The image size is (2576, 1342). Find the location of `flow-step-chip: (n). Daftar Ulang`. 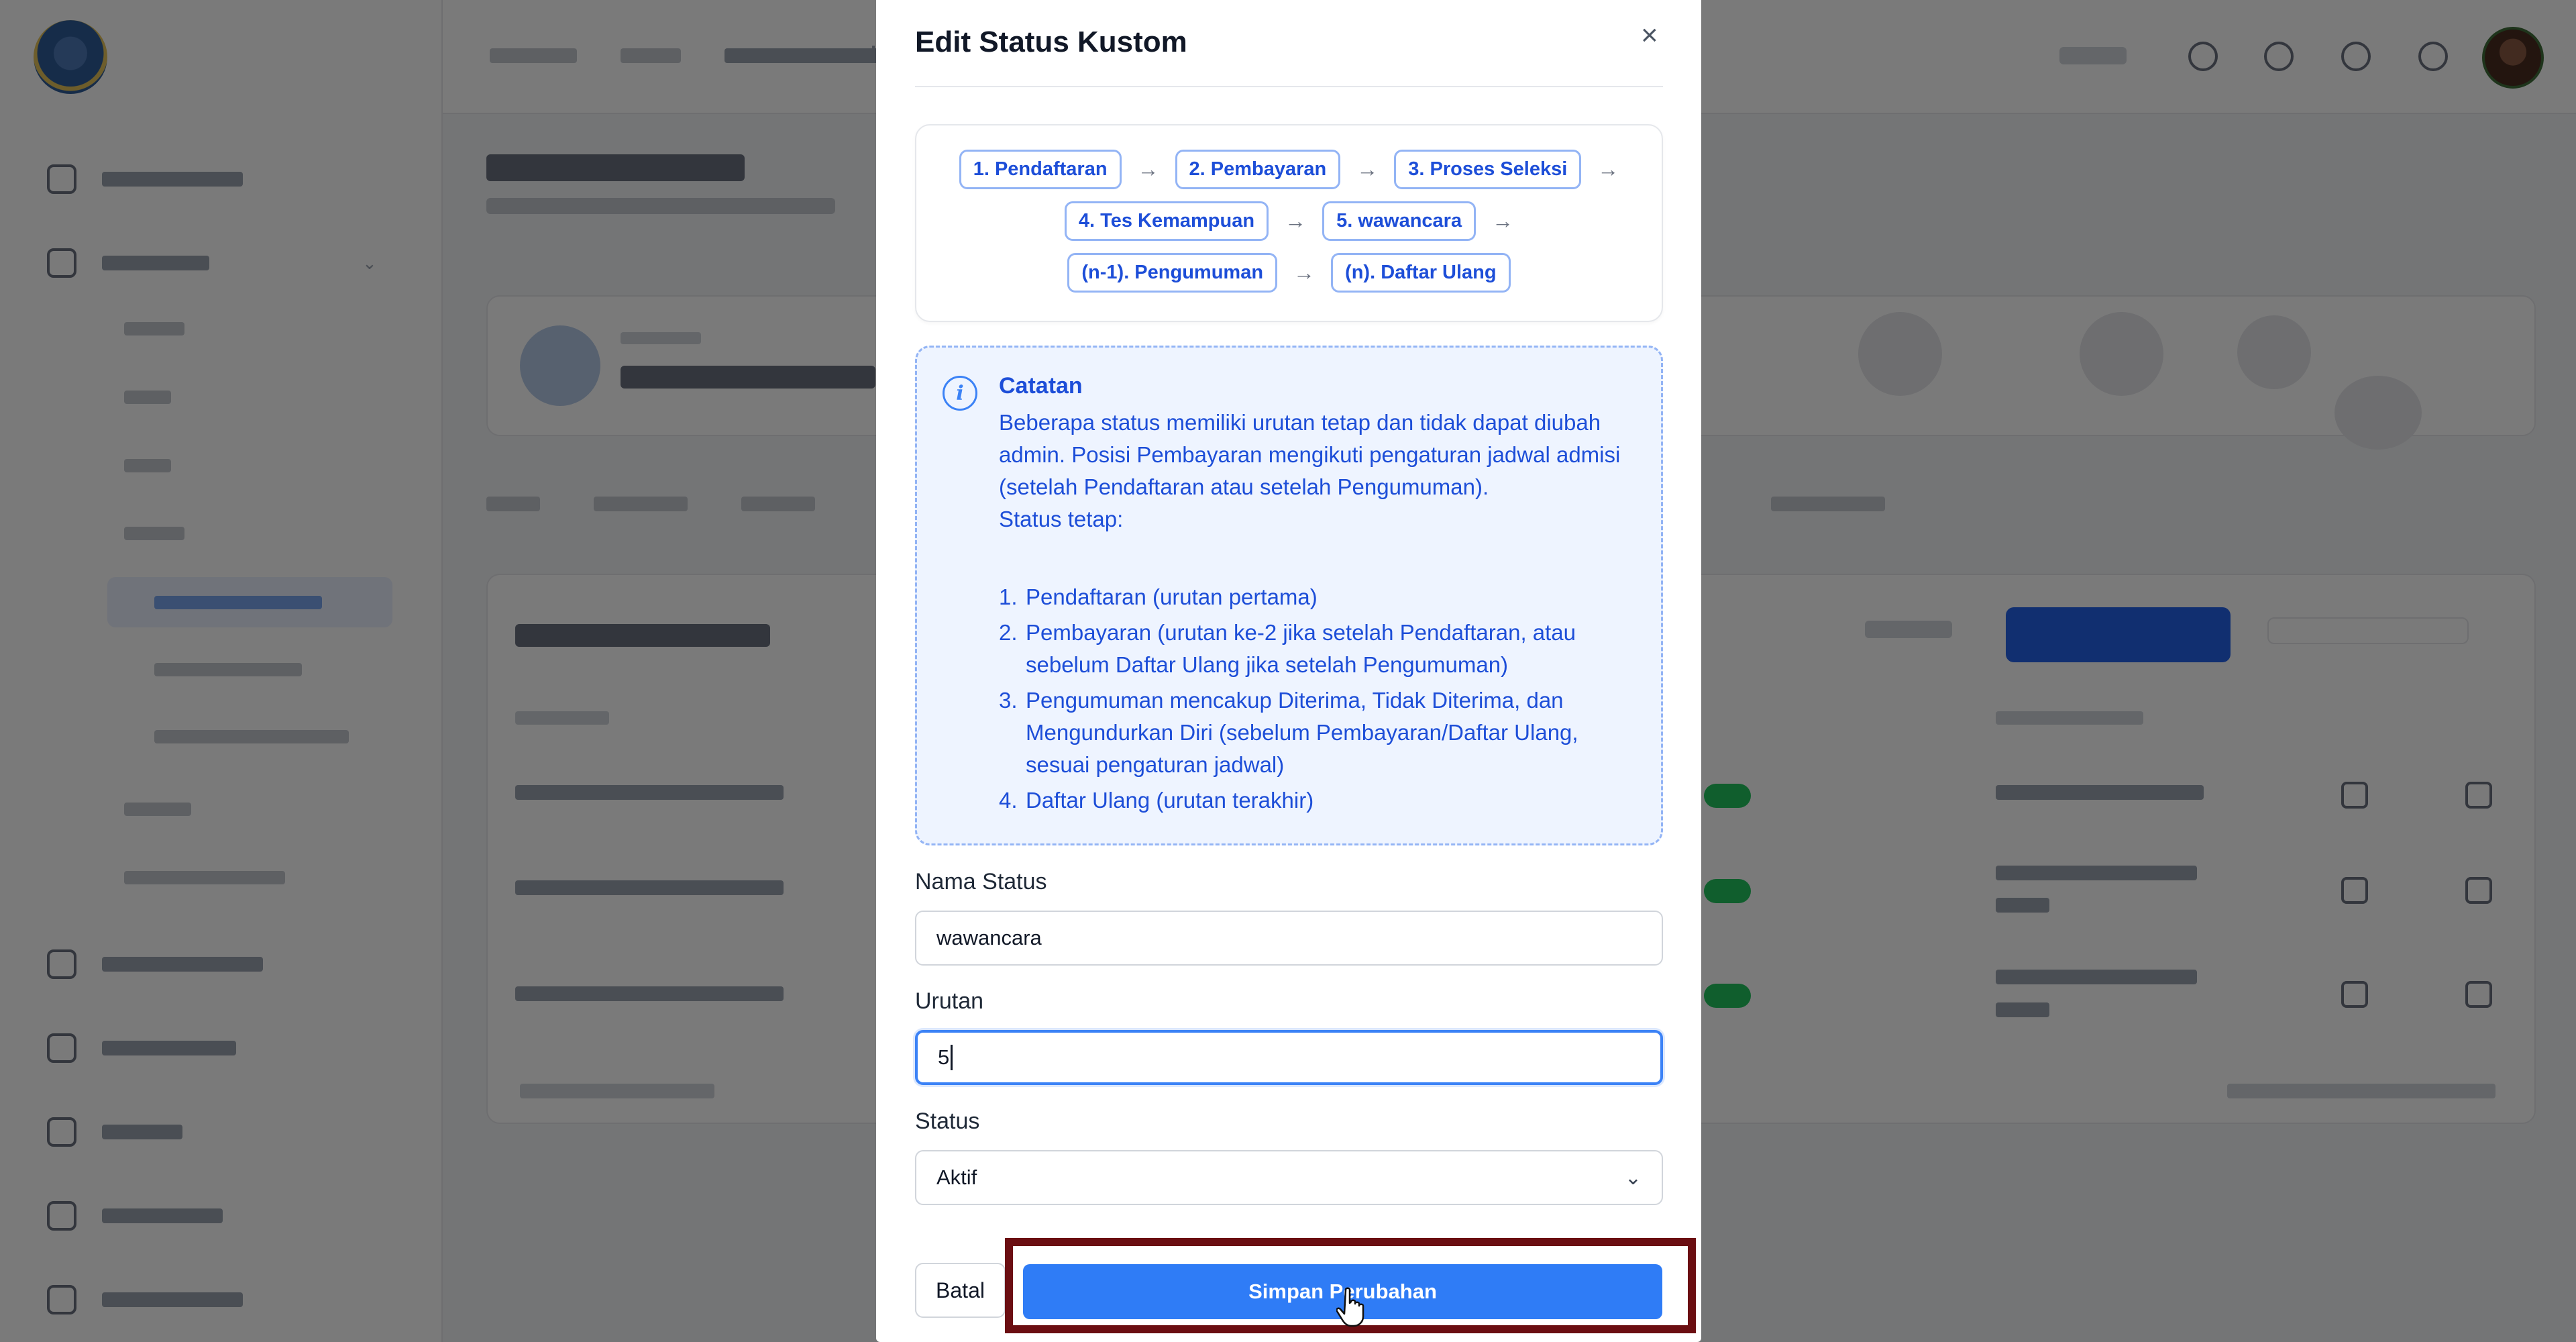

flow-step-chip: (n). Daftar Ulang is located at coordinates (1421, 273).